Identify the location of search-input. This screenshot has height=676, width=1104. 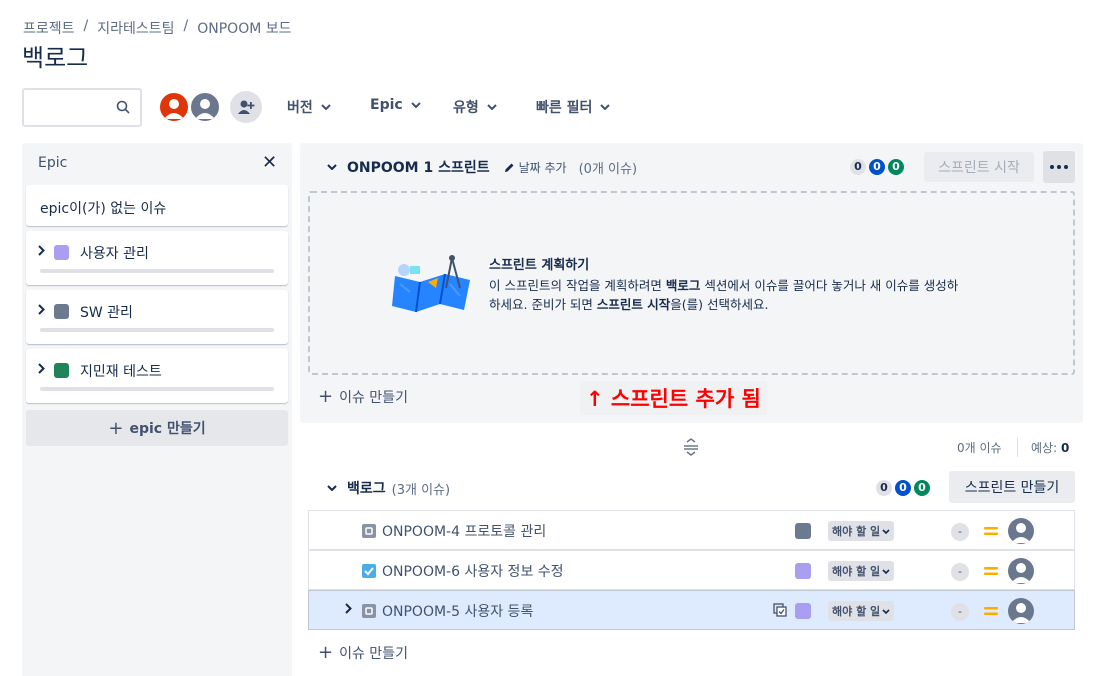
(82, 107).